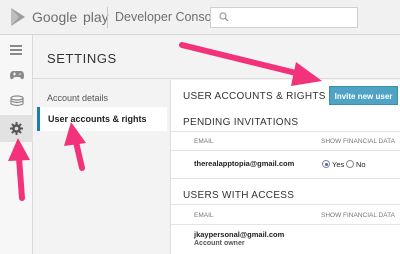 The image size is (400, 254). I want to click on title-divider, so click(216, 78).